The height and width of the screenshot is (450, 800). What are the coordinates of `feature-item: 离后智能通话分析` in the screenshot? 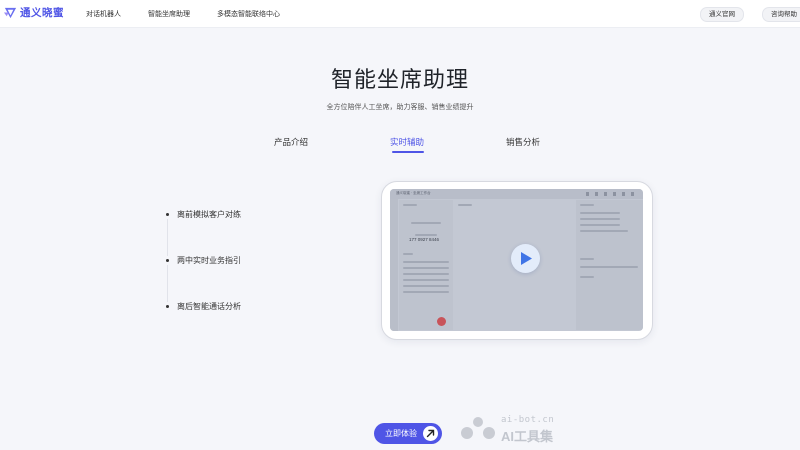 It's located at (202, 306).